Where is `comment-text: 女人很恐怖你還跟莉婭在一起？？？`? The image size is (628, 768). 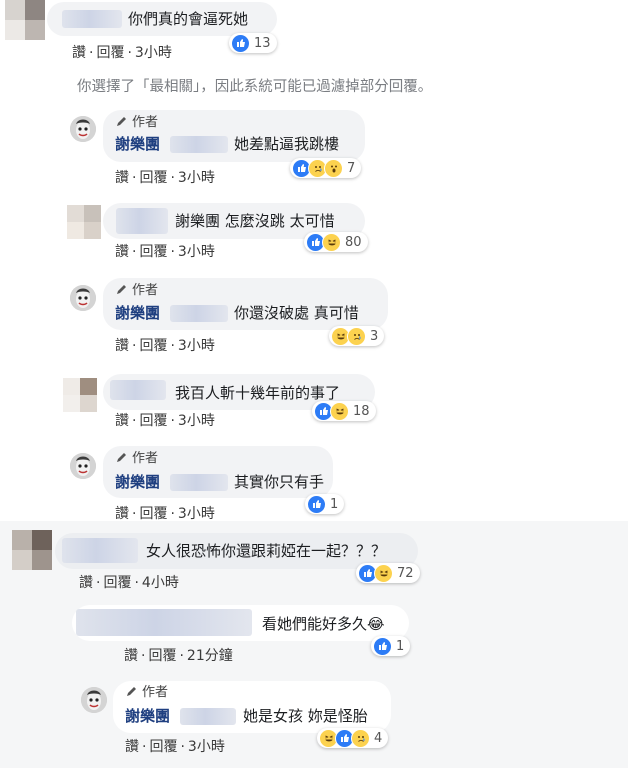
comment-text: 女人很恐怖你還跟莉婭在一起？？？ is located at coordinates (266, 551).